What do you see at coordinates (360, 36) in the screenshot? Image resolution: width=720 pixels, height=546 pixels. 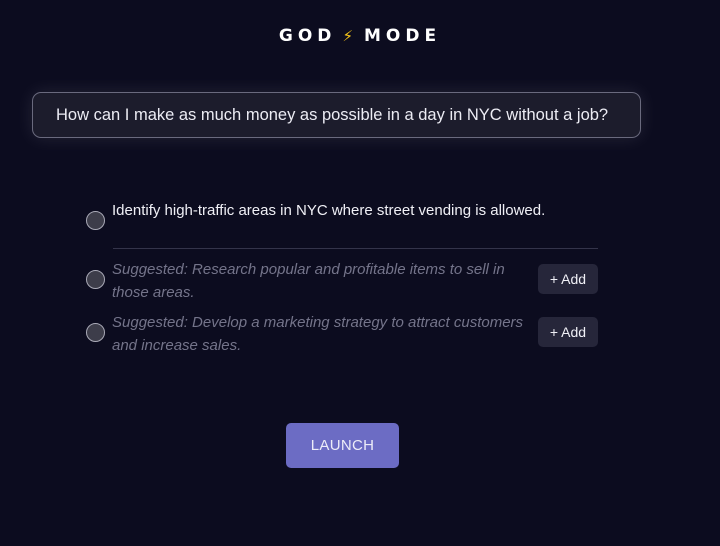 I see `app-title: GOD ⚡ MODE` at bounding box center [360, 36].